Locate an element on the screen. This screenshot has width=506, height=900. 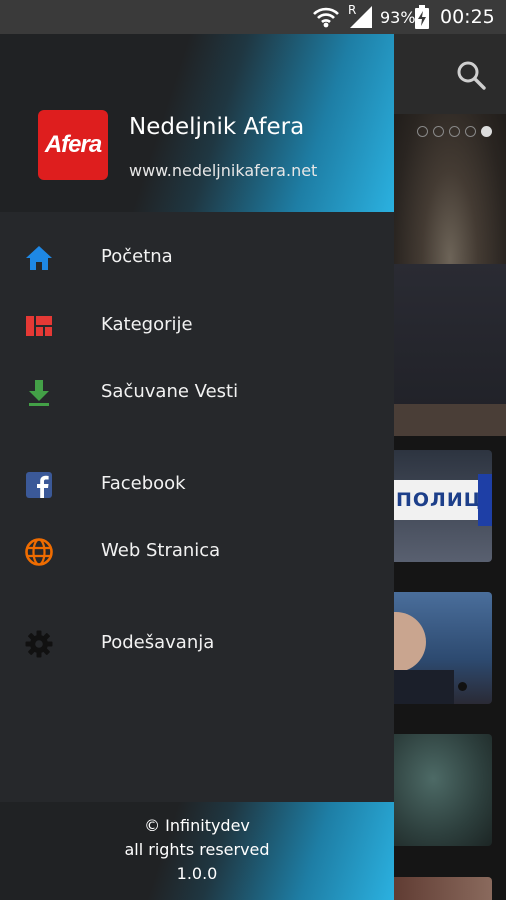
menu-item-website: Web Stranica is located at coordinates (197, 551).